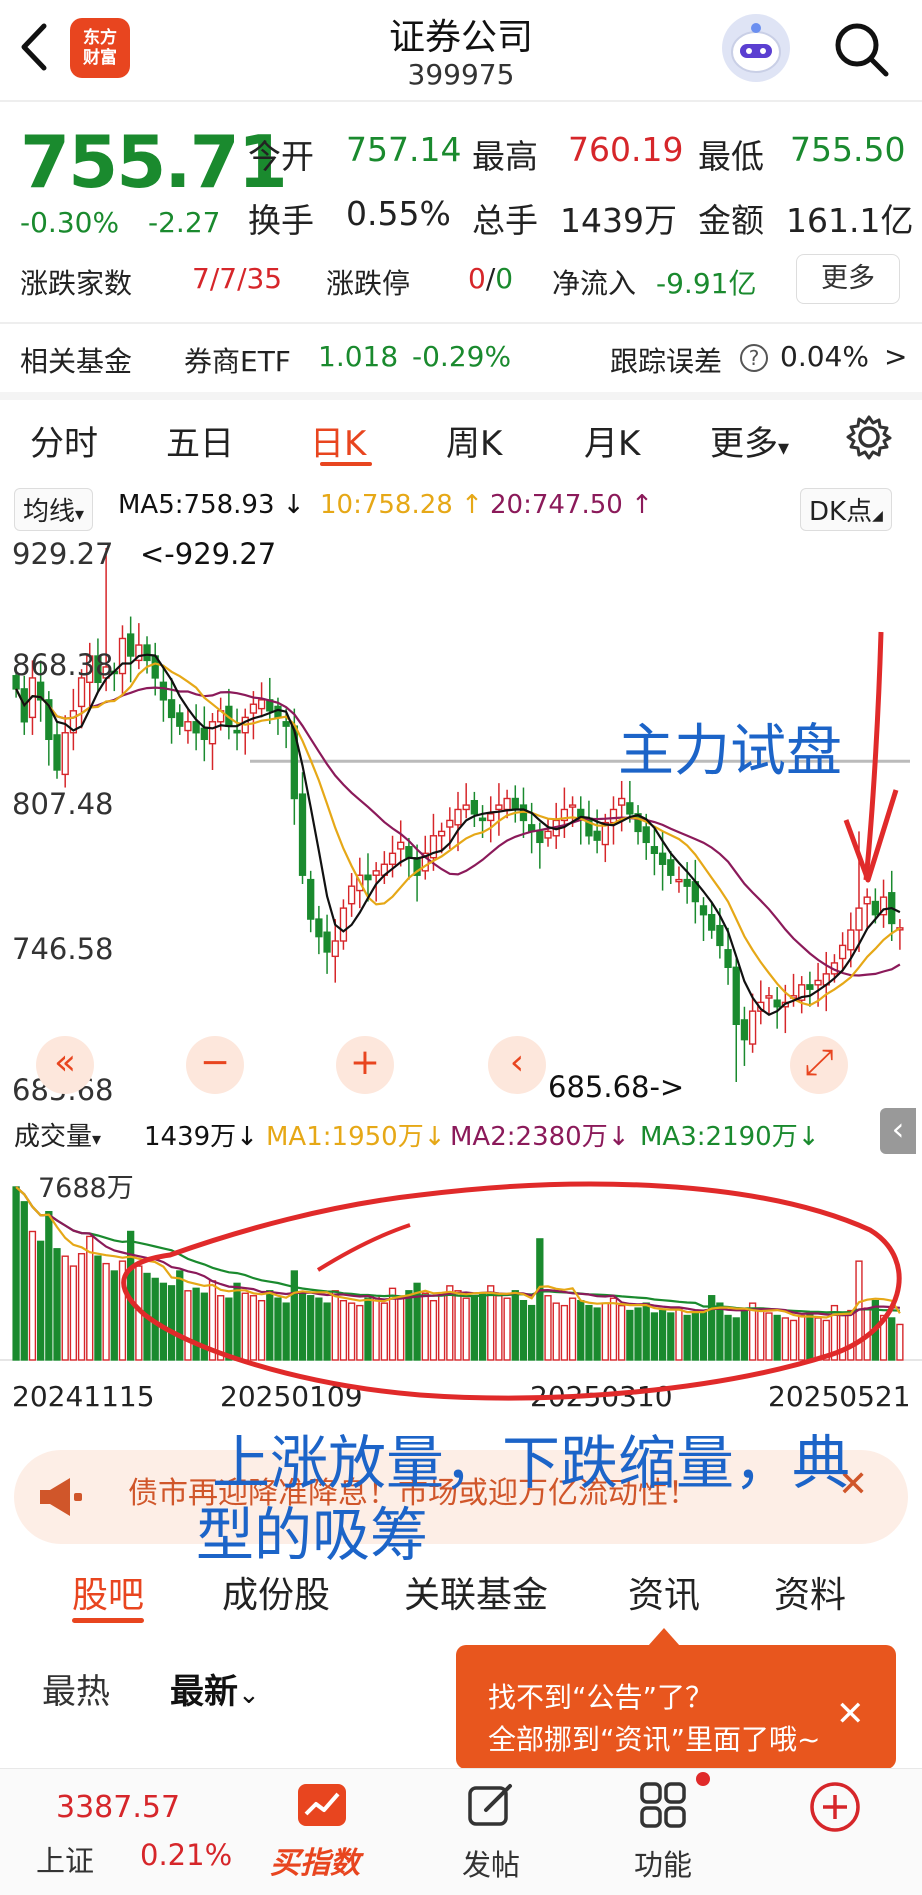 This screenshot has height=1895, width=922. What do you see at coordinates (491, 1805) in the screenshot?
I see `edit-post-icon` at bounding box center [491, 1805].